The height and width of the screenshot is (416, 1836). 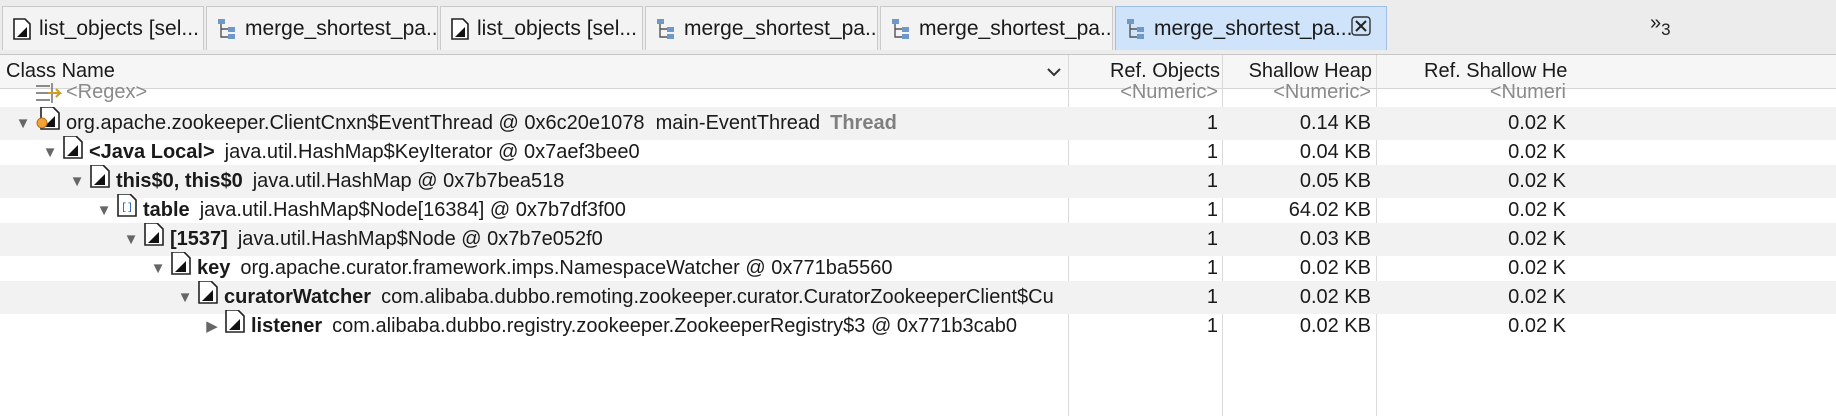 What do you see at coordinates (549, 92) in the screenshot?
I see `regex-filter-cell: <Regex>` at bounding box center [549, 92].